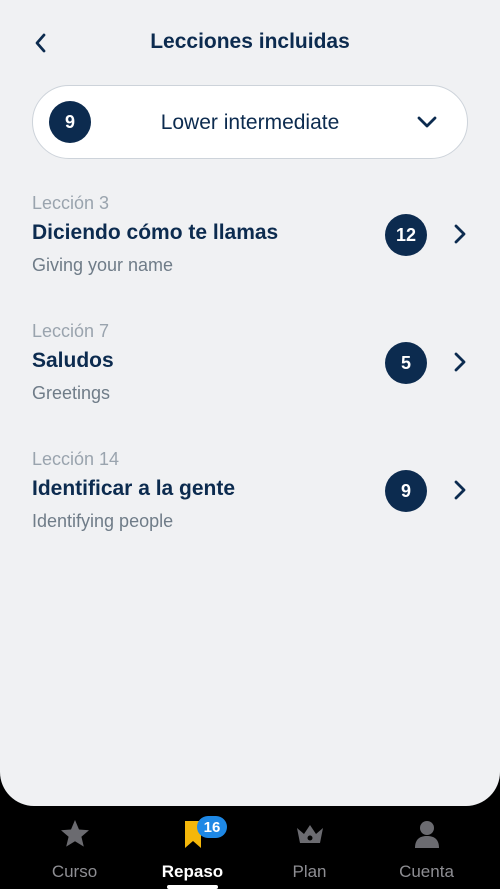  I want to click on page-title: Lecciones incluidas, so click(250, 41).